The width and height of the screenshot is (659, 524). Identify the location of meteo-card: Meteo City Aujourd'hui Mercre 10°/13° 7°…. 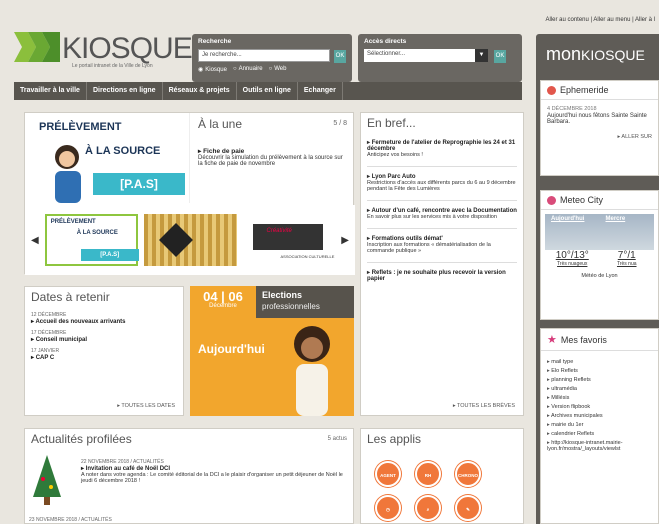
(599, 255).